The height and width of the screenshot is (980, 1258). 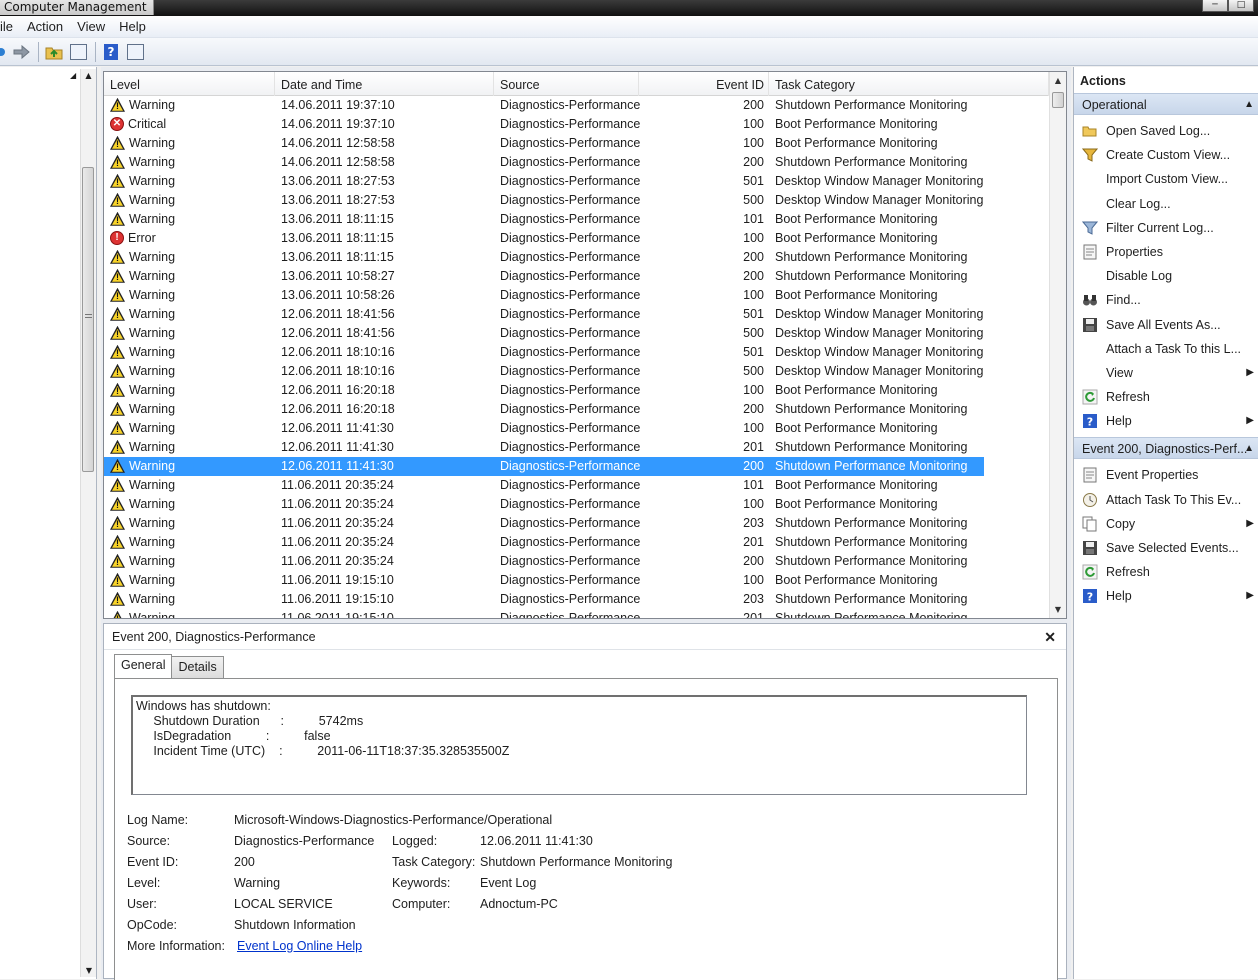 I want to click on help-button: ?, so click(x=111, y=52).